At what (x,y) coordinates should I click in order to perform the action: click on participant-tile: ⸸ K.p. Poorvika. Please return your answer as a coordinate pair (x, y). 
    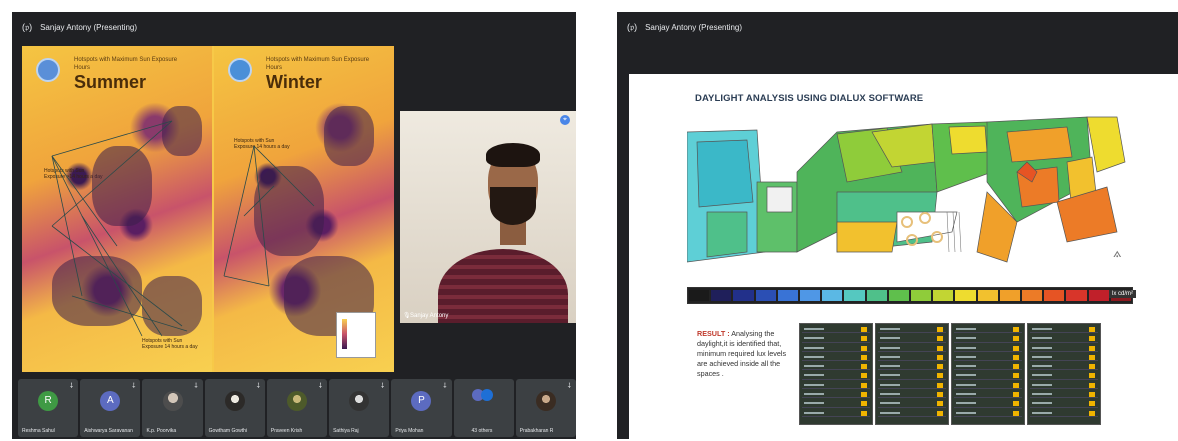
    Looking at the image, I should click on (172, 408).